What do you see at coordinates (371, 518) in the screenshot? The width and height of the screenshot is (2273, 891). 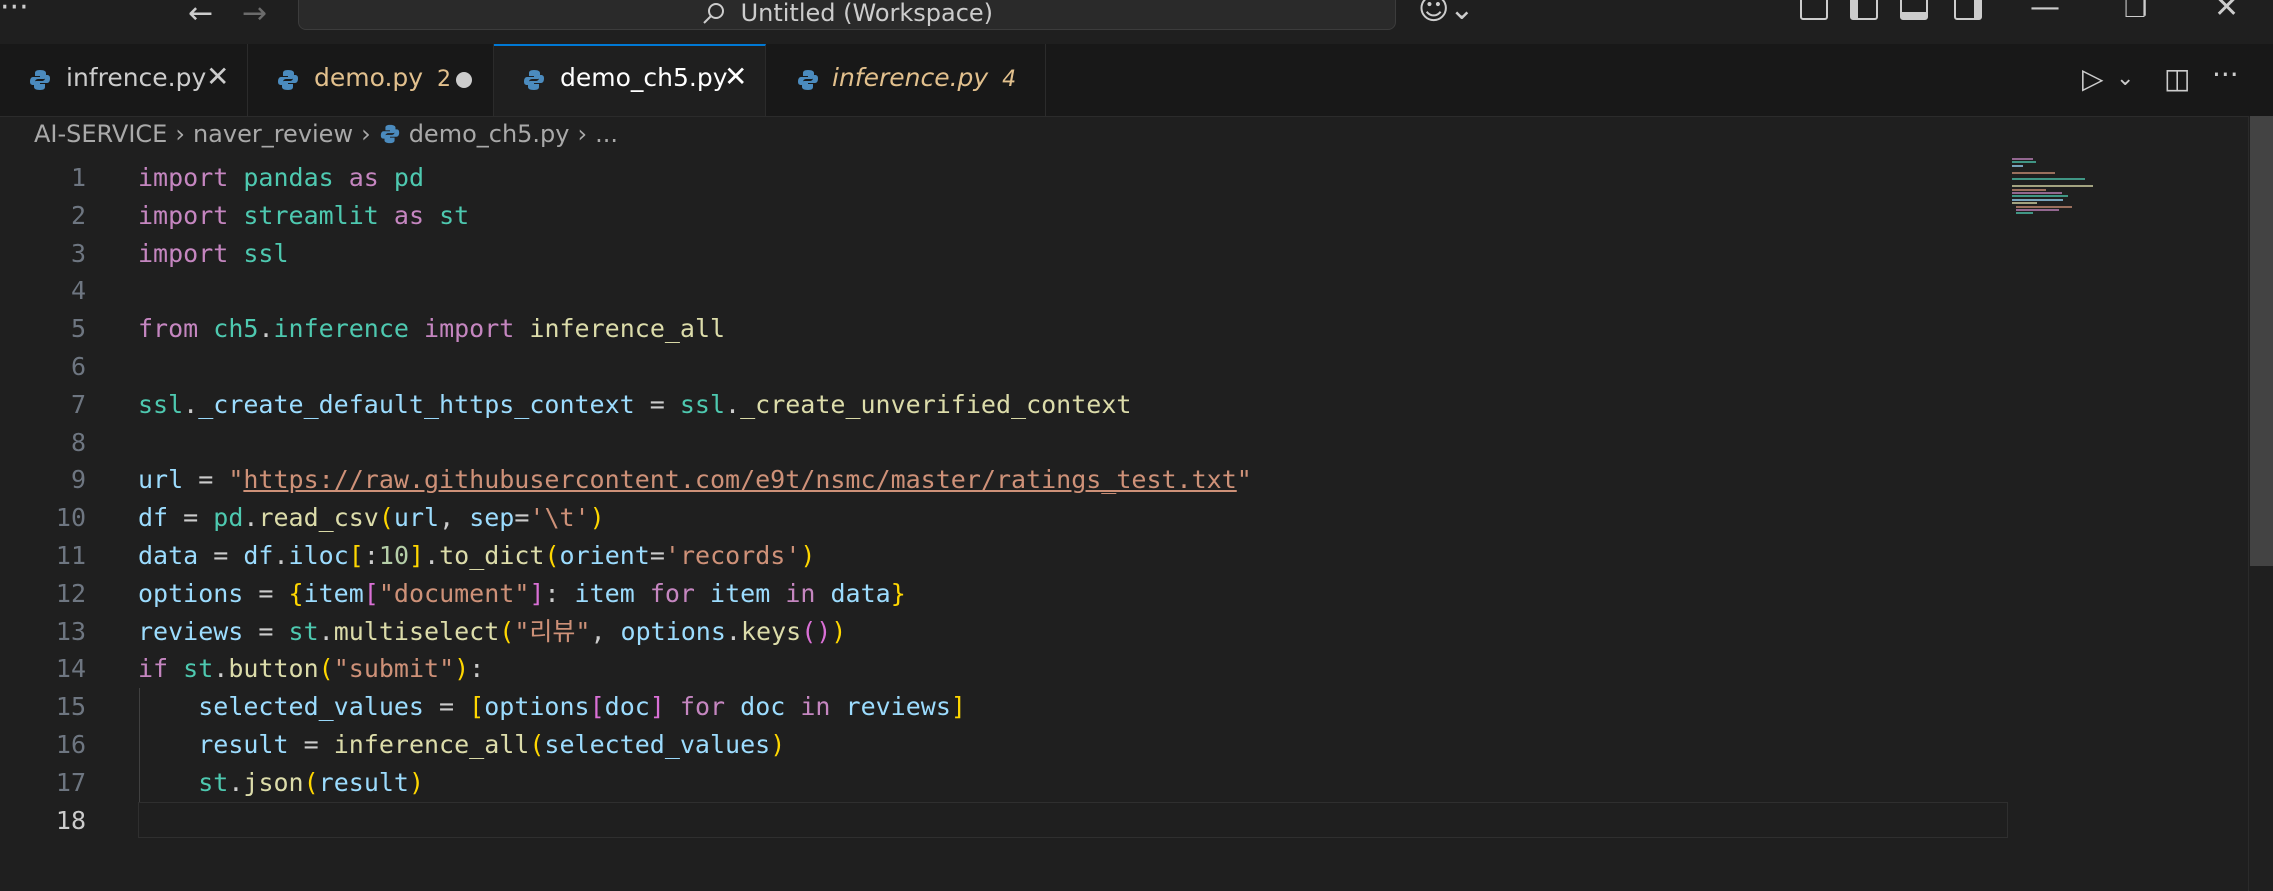 I see `code-text: df = pd.read_csv(url, sep='\t')` at bounding box center [371, 518].